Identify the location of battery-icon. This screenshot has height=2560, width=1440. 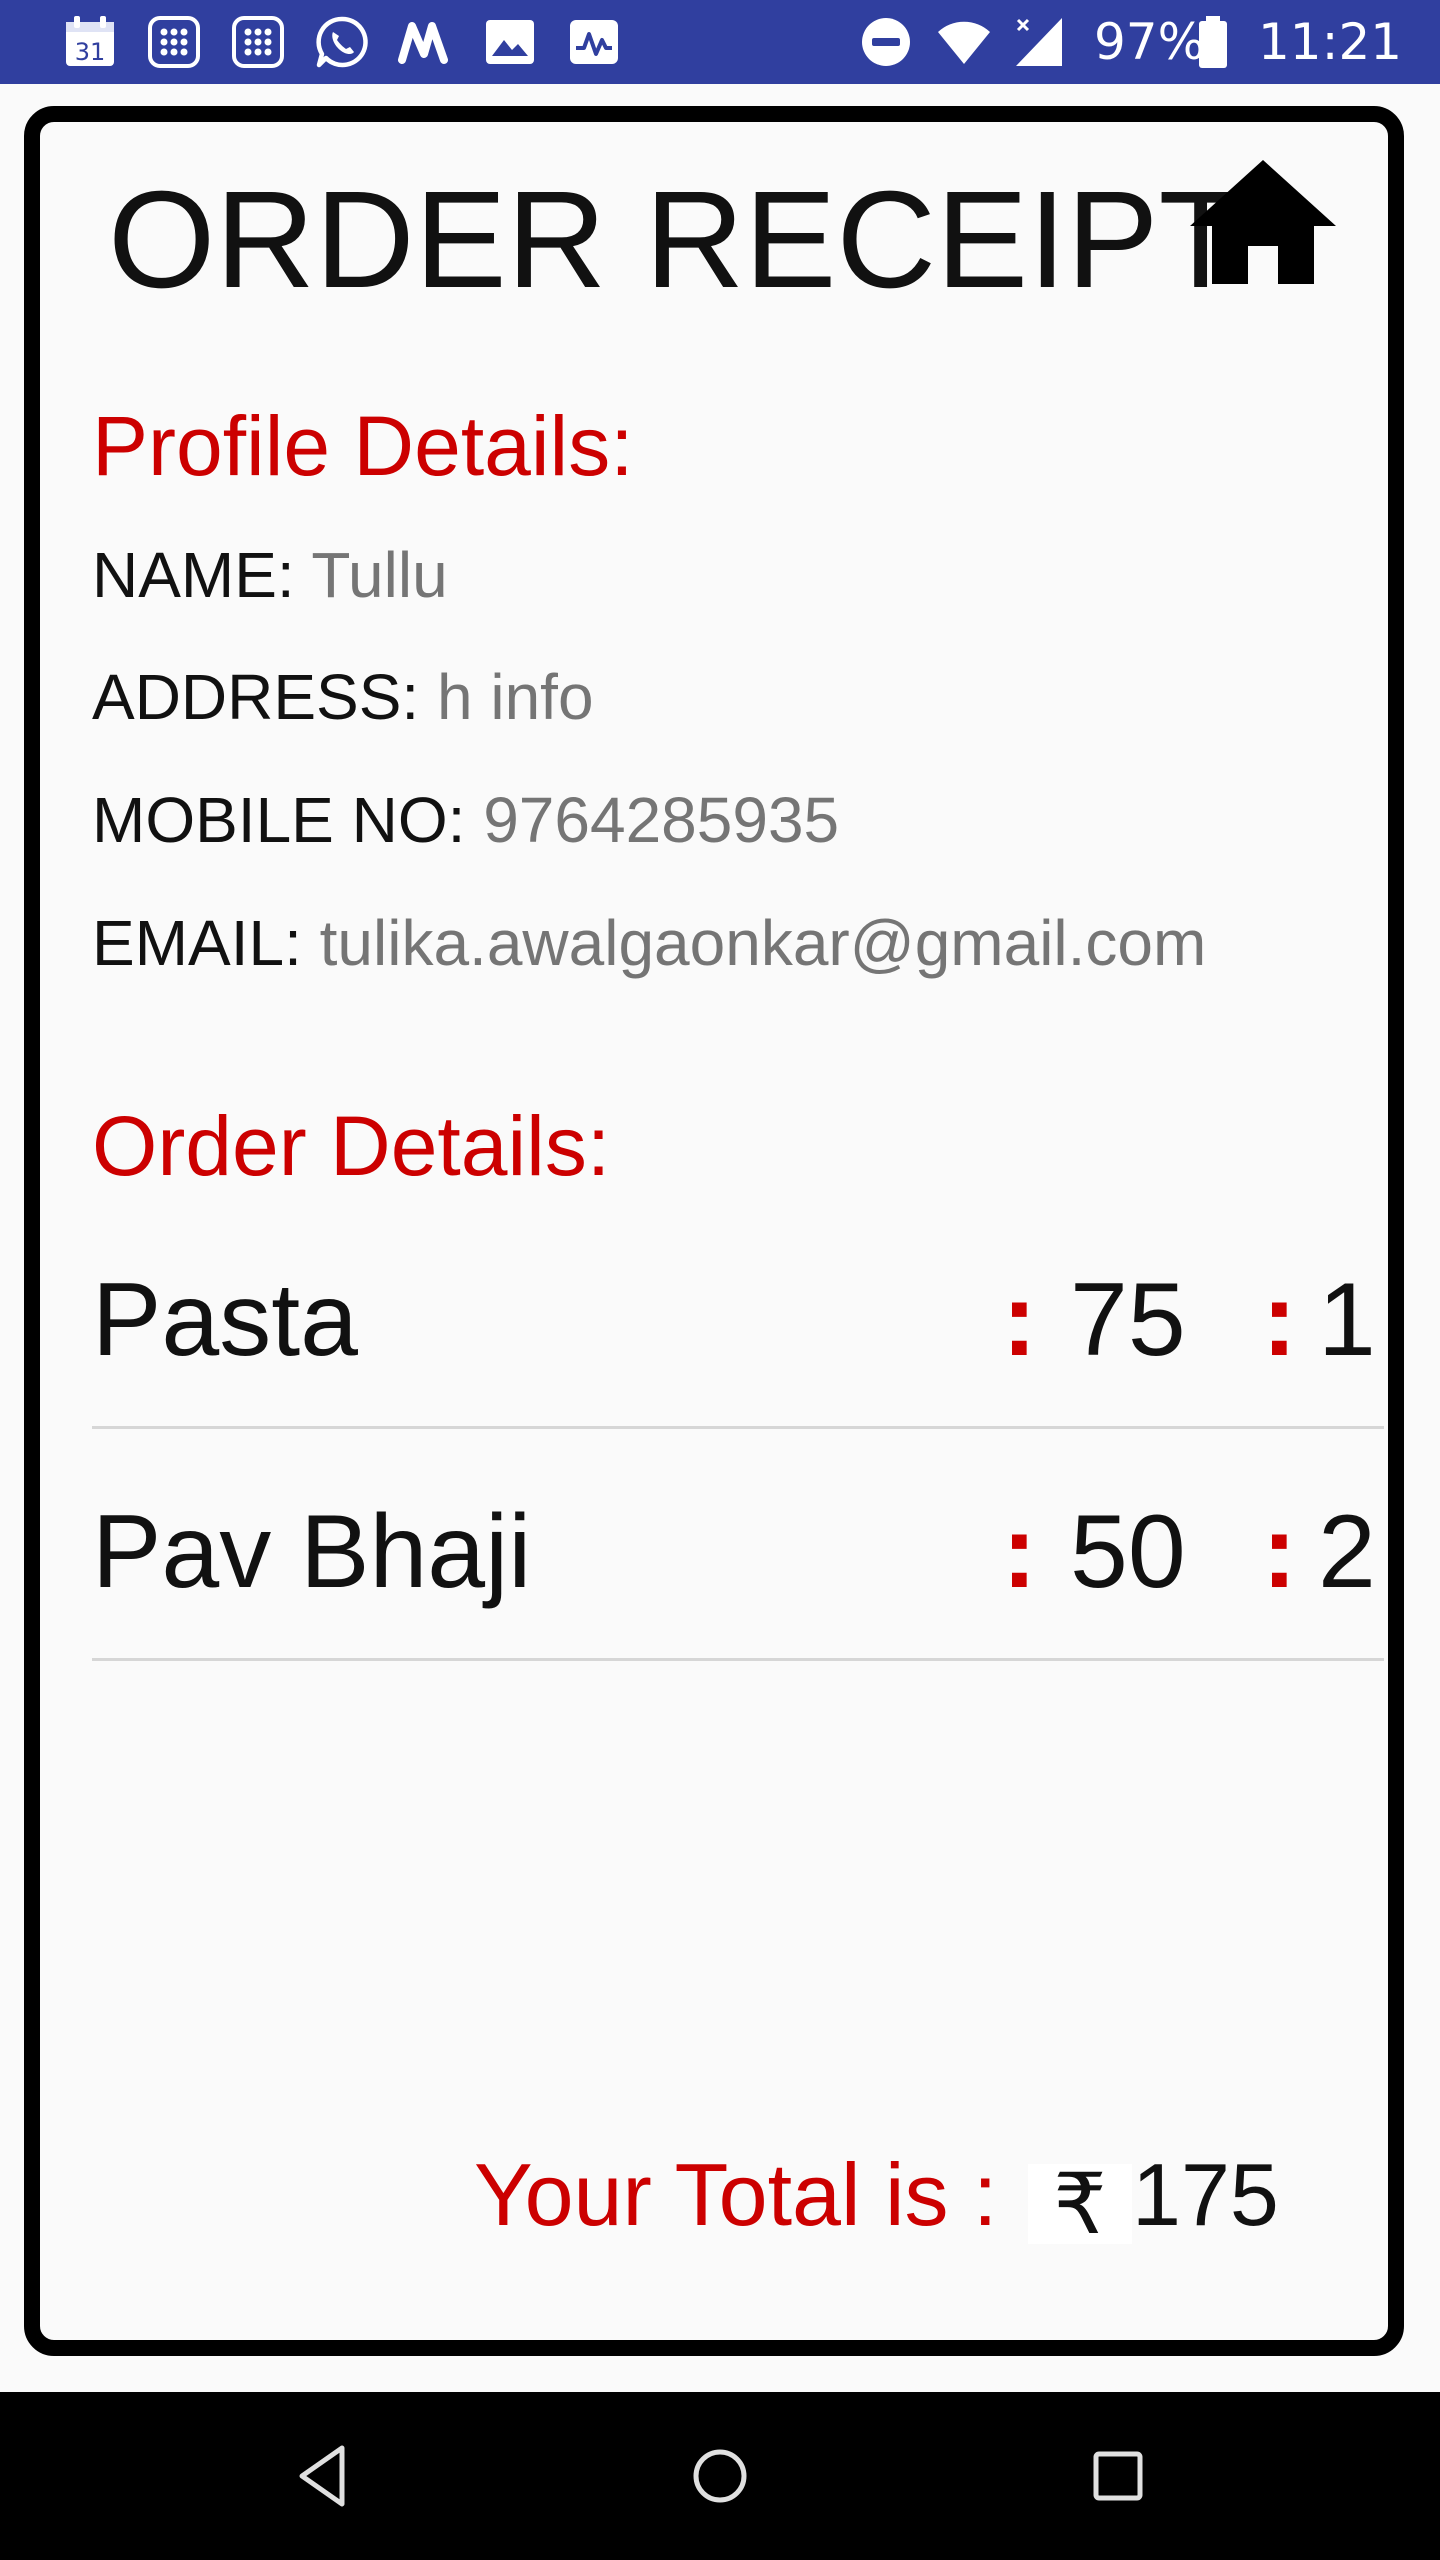
(1213, 42).